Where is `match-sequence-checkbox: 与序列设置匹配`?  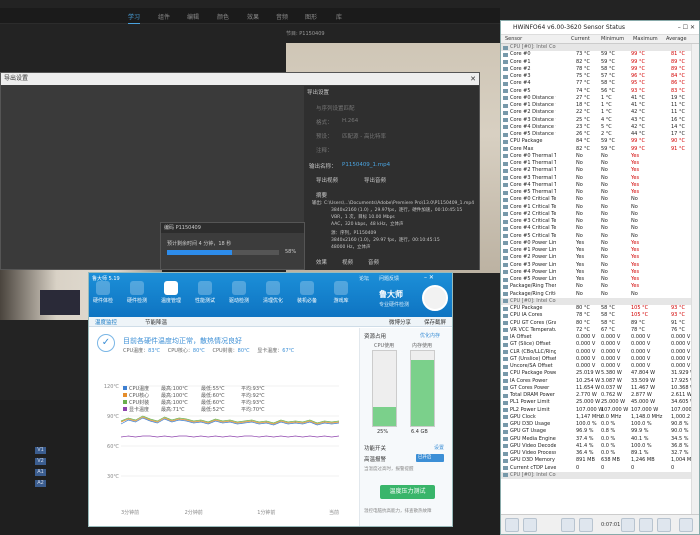 match-sequence-checkbox: 与序列设置匹配 is located at coordinates (335, 108).